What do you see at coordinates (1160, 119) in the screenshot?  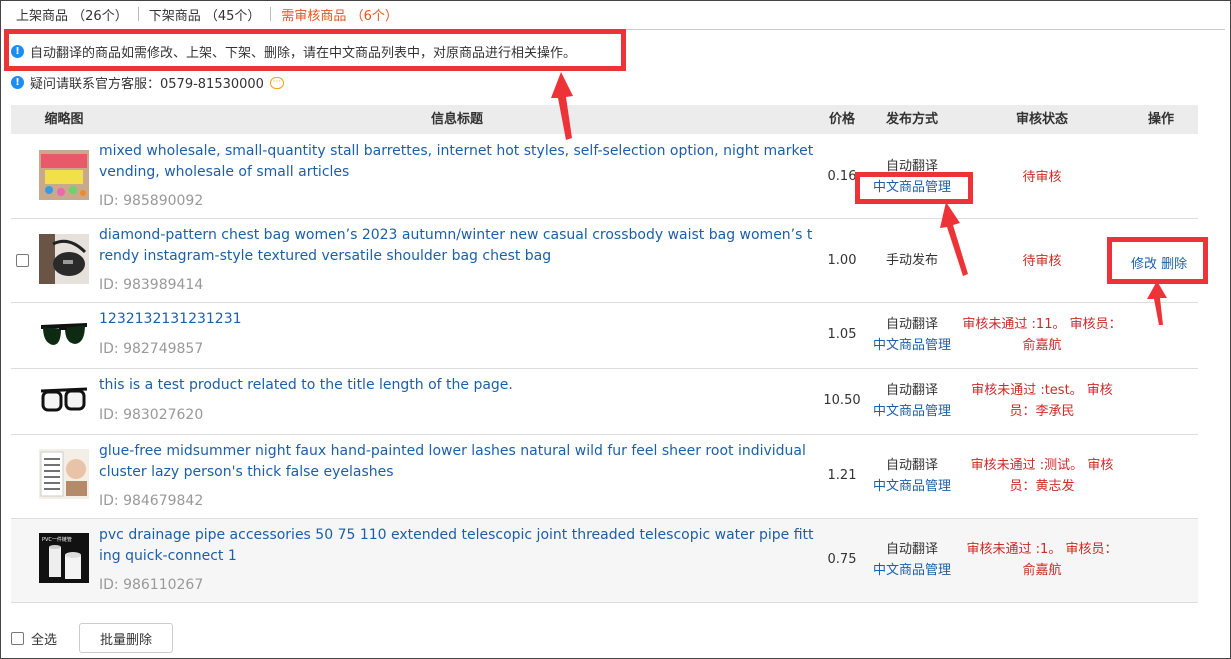 I see `col-ops: 操作` at bounding box center [1160, 119].